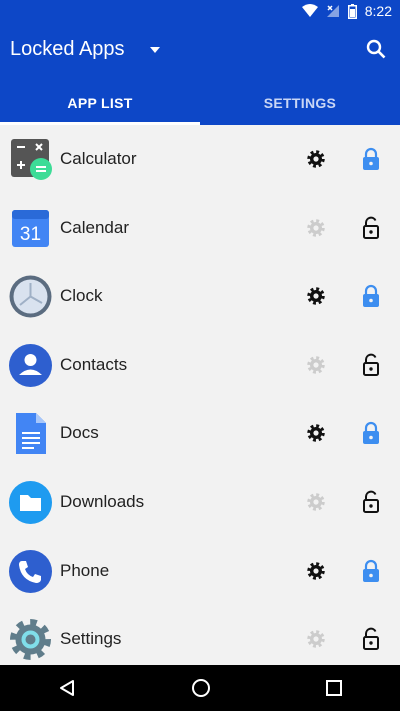 The height and width of the screenshot is (711, 400). What do you see at coordinates (81, 296) in the screenshot?
I see `app-name: Clock` at bounding box center [81, 296].